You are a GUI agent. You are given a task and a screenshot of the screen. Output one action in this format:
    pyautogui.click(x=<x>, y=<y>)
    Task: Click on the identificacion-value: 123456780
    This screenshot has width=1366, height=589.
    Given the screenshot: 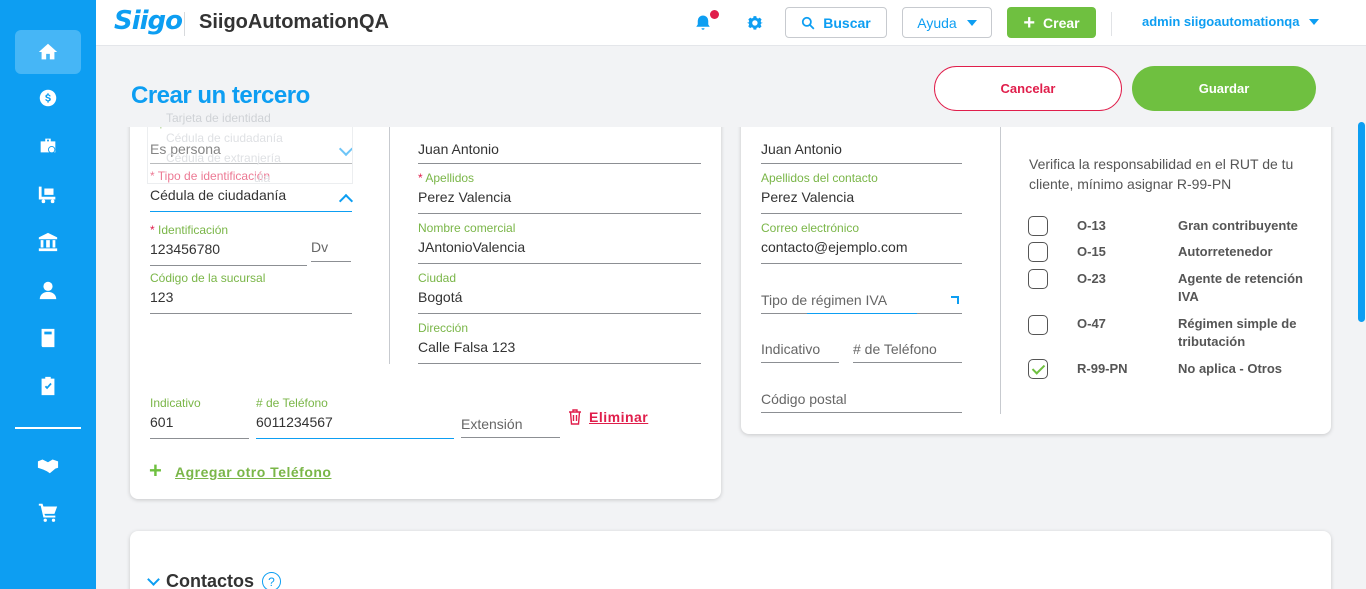 What is the action you would take?
    pyautogui.click(x=185, y=249)
    